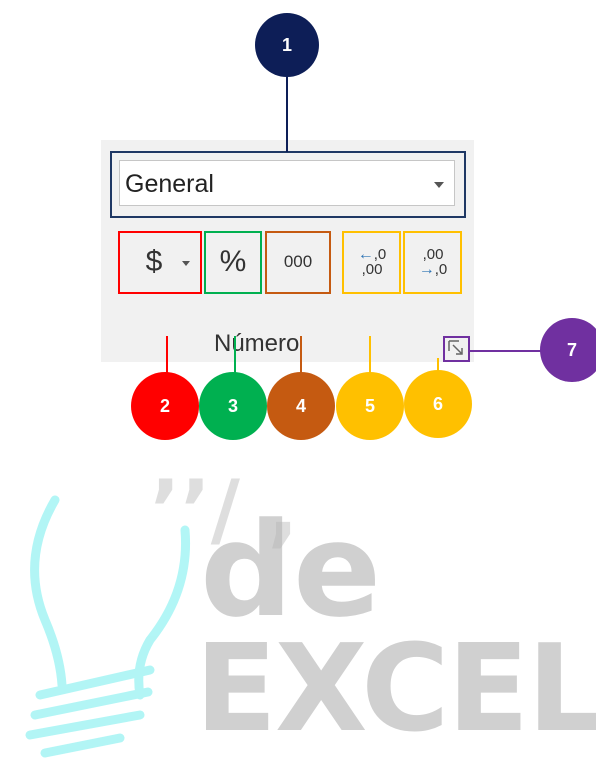 This screenshot has width=596, height=761. What do you see at coordinates (371, 262) in the screenshot?
I see `highlight-frame-increase-decimal` at bounding box center [371, 262].